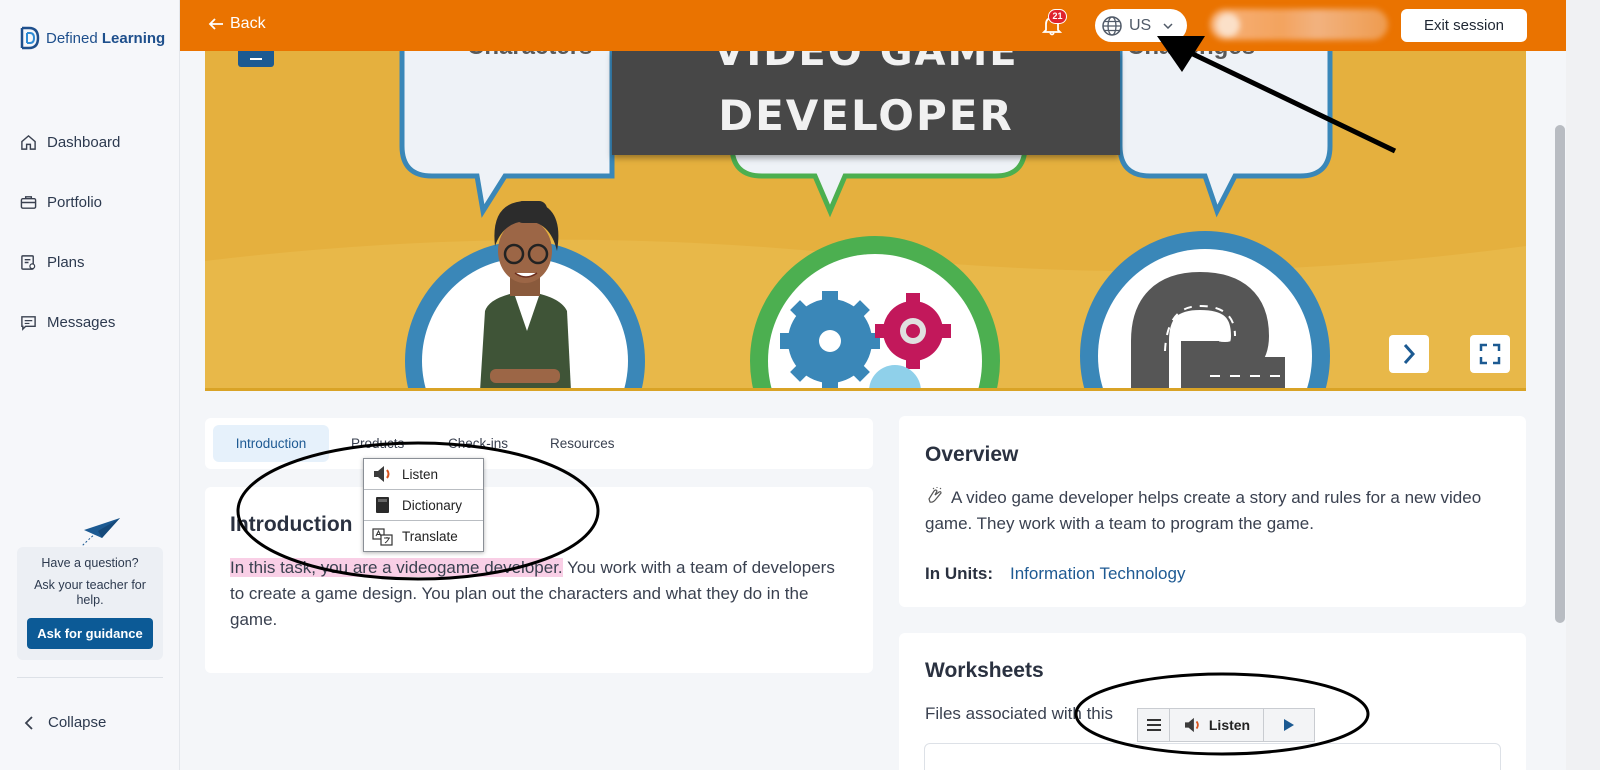 The width and height of the screenshot is (1600, 770). What do you see at coordinates (77, 722) in the screenshot?
I see `collapse-label: Collapse` at bounding box center [77, 722].